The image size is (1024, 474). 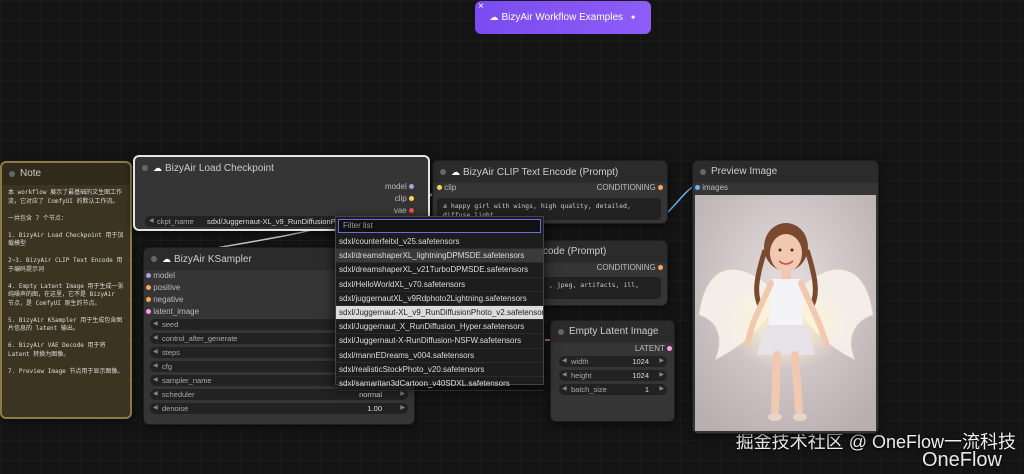 What do you see at coordinates (439, 242) in the screenshot?
I see `dropdown-option: sdxl/counterfeitxl_v25.safetensors` at bounding box center [439, 242].